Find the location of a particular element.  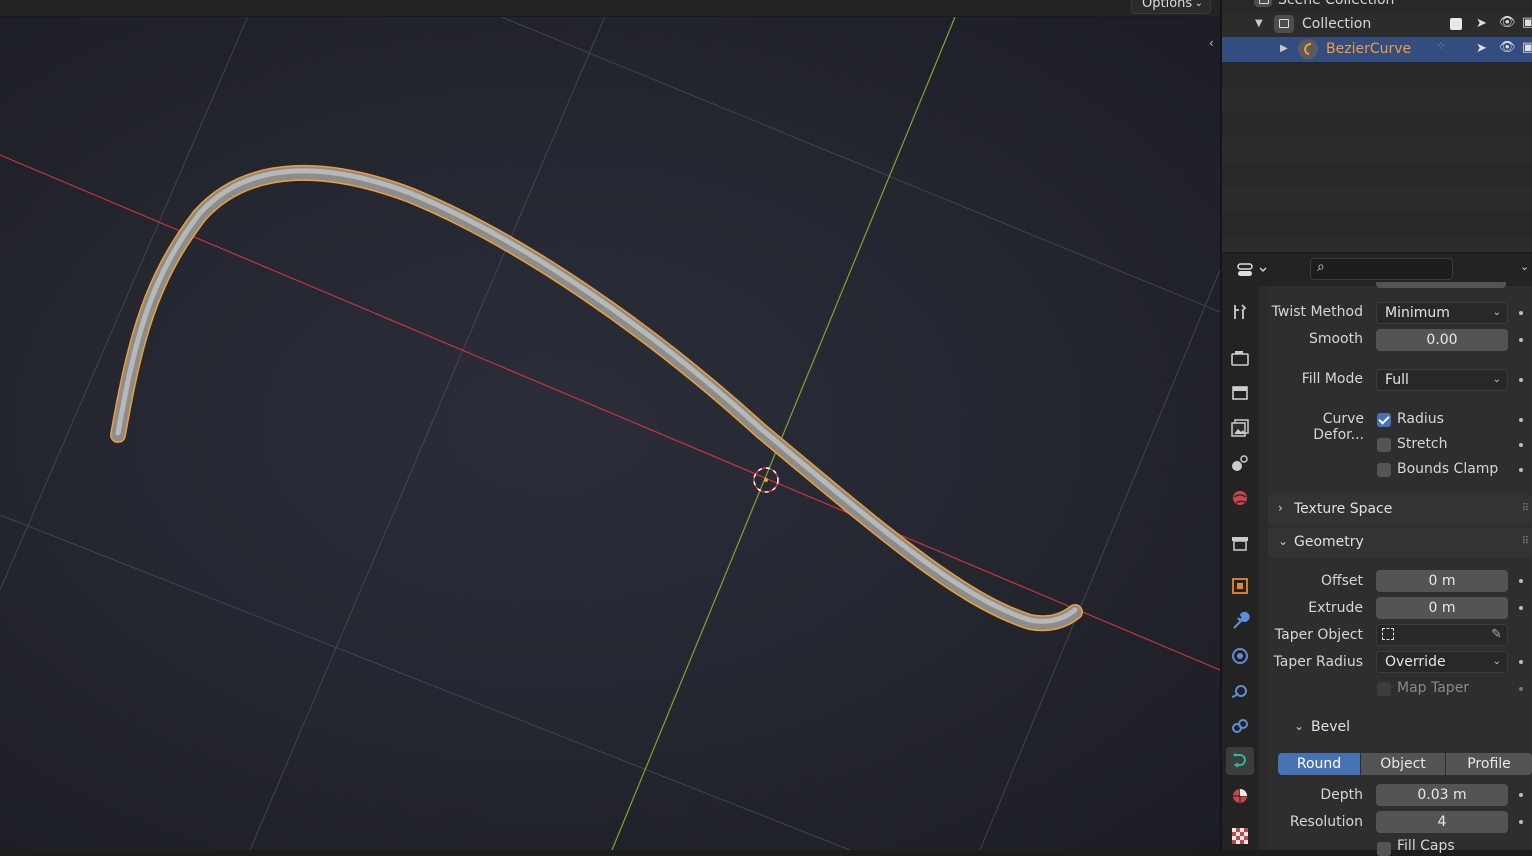

twist-method-label: Twist Method is located at coordinates (1317, 312).